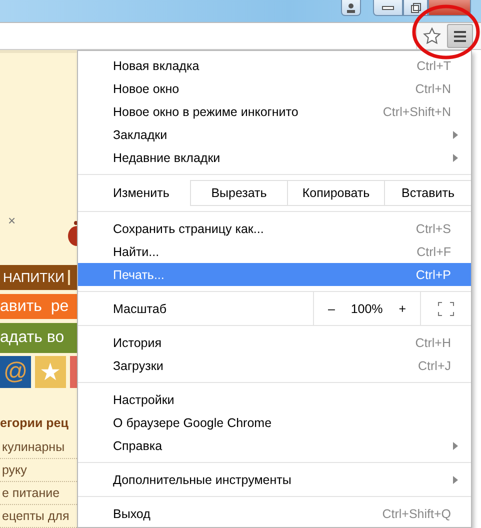 Image resolution: width=481 pixels, height=528 pixels. I want to click on menu-item: Справка, so click(274, 445).